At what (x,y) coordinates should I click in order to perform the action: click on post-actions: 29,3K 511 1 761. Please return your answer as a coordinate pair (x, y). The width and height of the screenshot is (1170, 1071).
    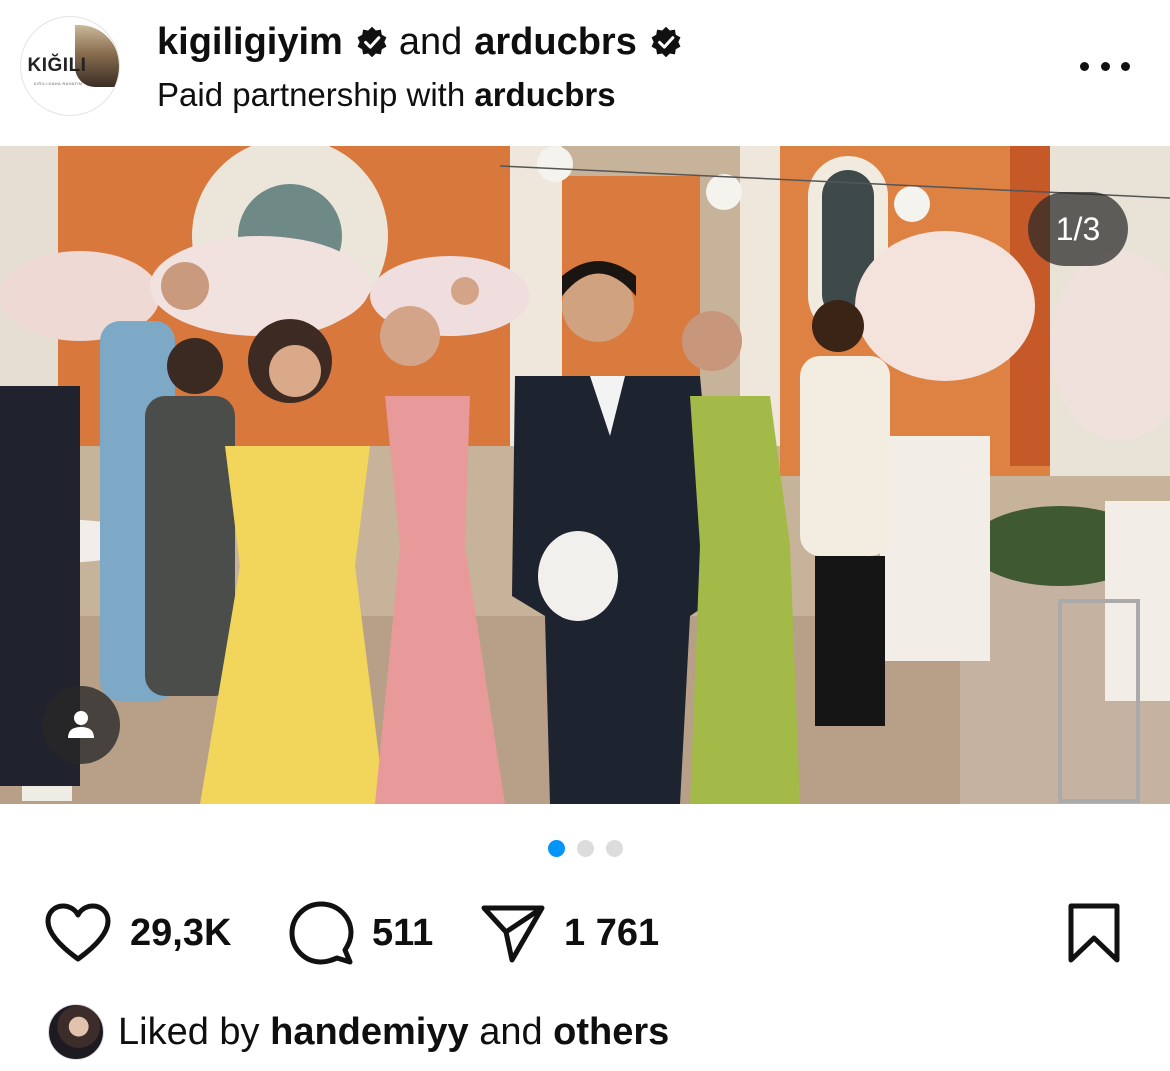
    Looking at the image, I should click on (585, 933).